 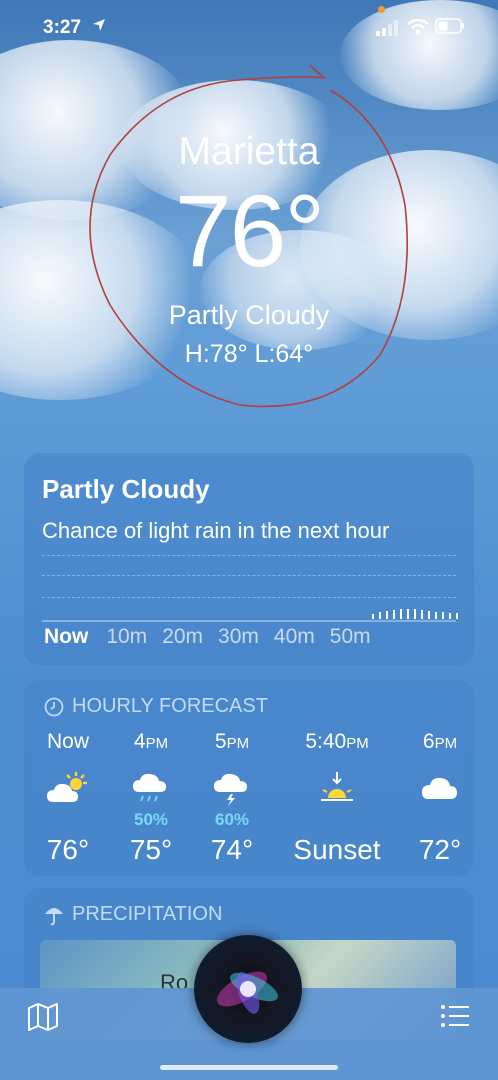 What do you see at coordinates (294, 636) in the screenshot?
I see `timeline-label: 40m` at bounding box center [294, 636].